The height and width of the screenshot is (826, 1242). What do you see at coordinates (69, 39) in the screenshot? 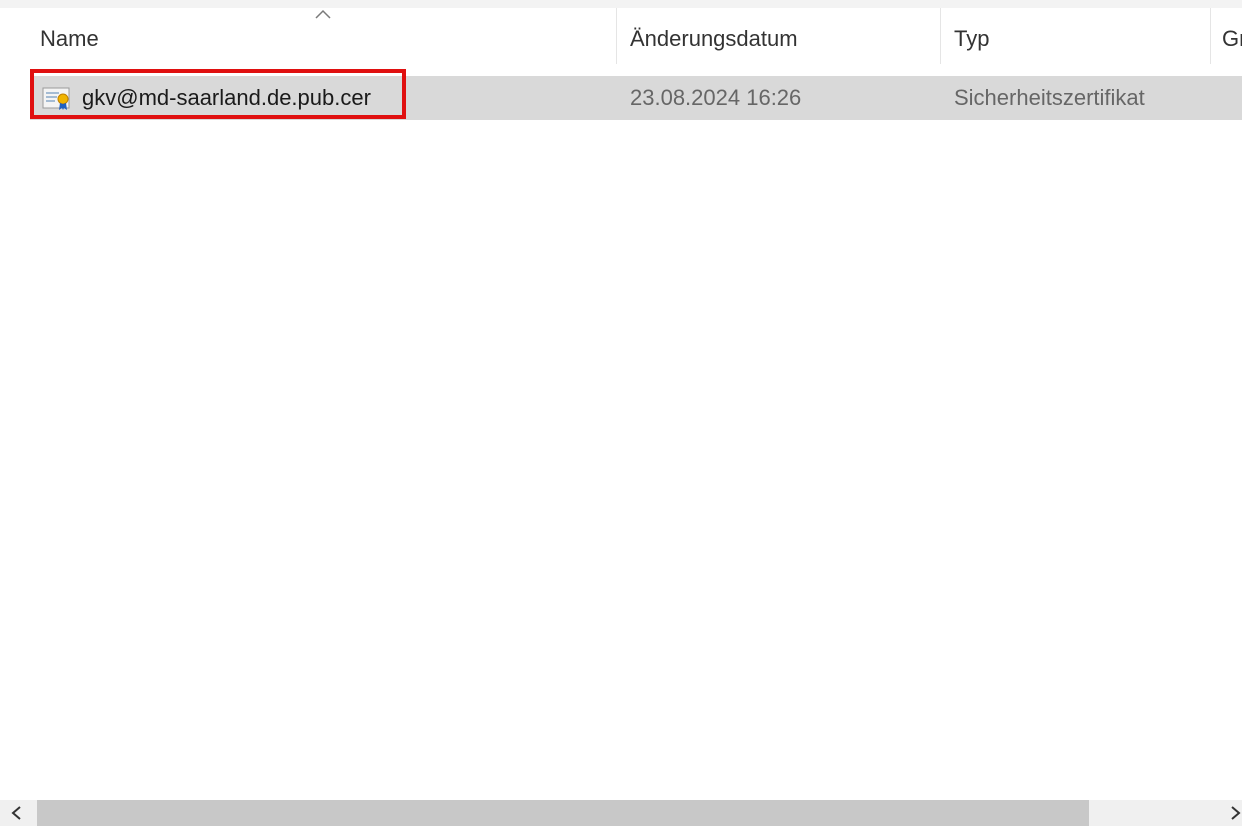
I see `column-header-name: Name` at bounding box center [69, 39].